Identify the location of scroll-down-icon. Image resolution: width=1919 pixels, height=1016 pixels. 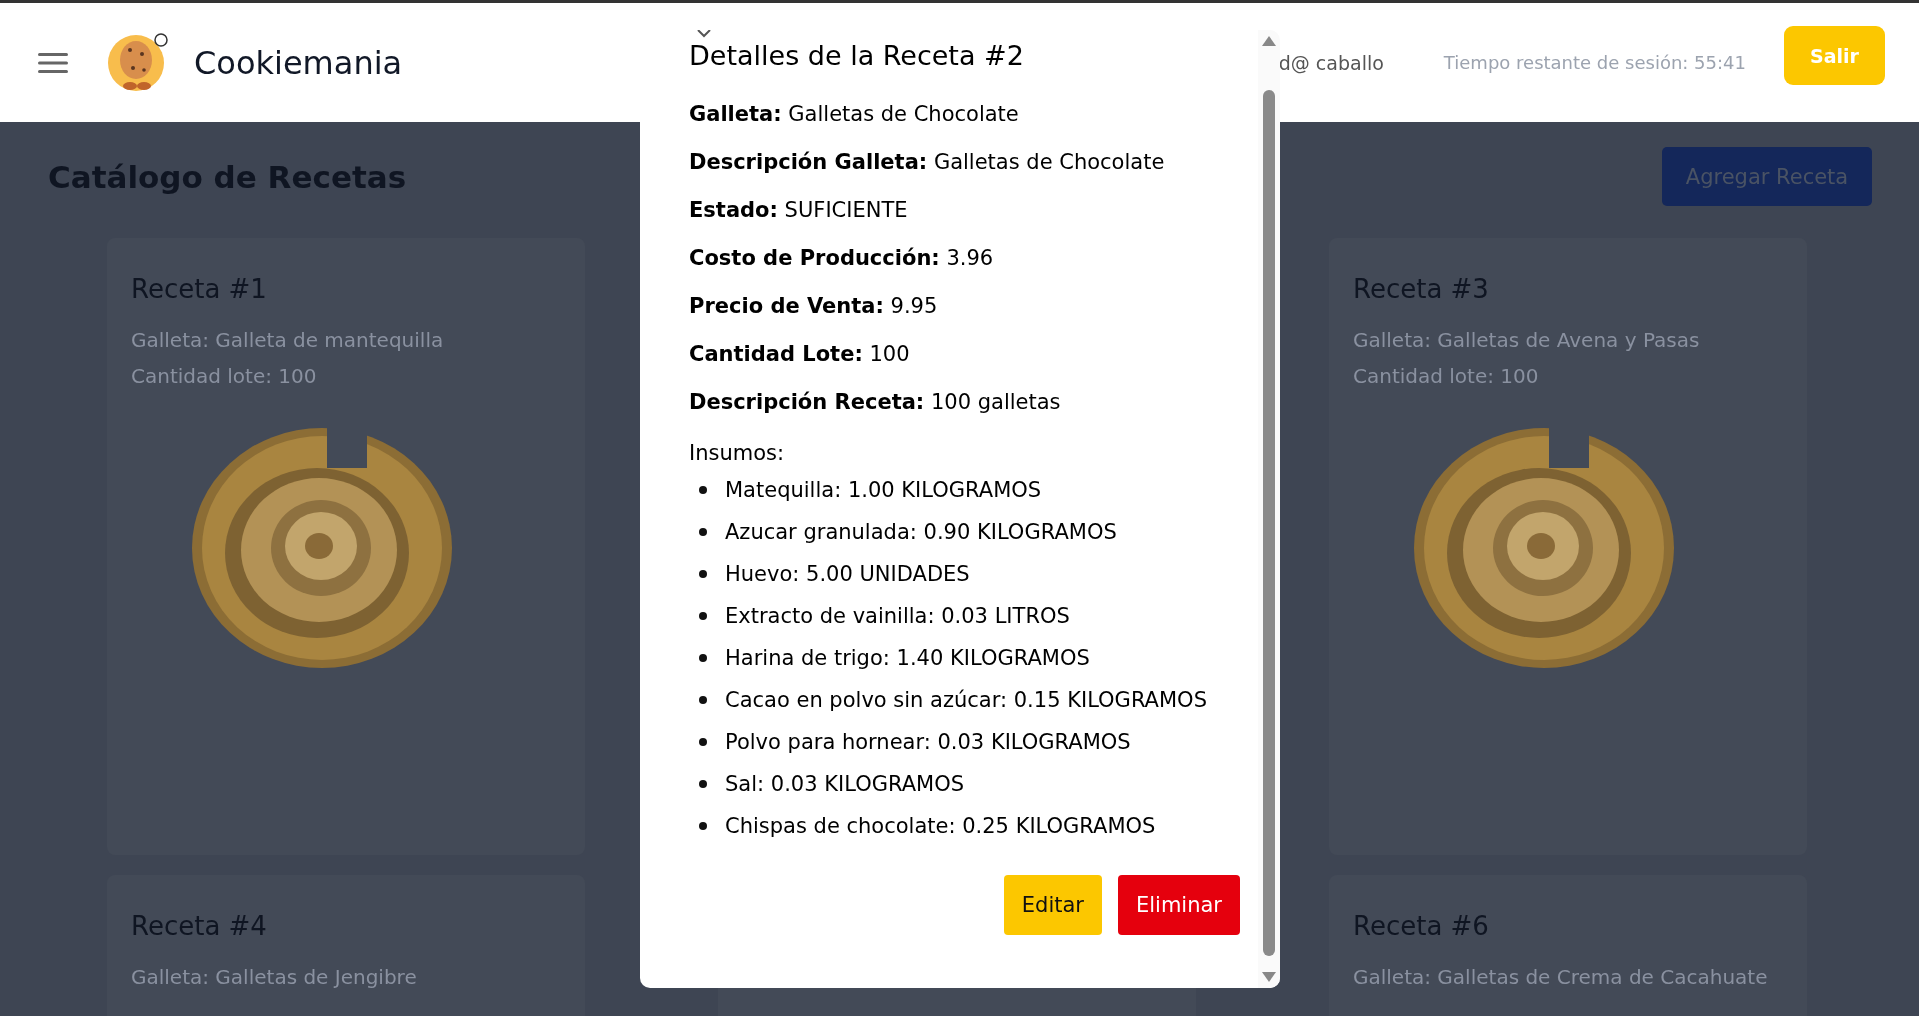
(1269, 977).